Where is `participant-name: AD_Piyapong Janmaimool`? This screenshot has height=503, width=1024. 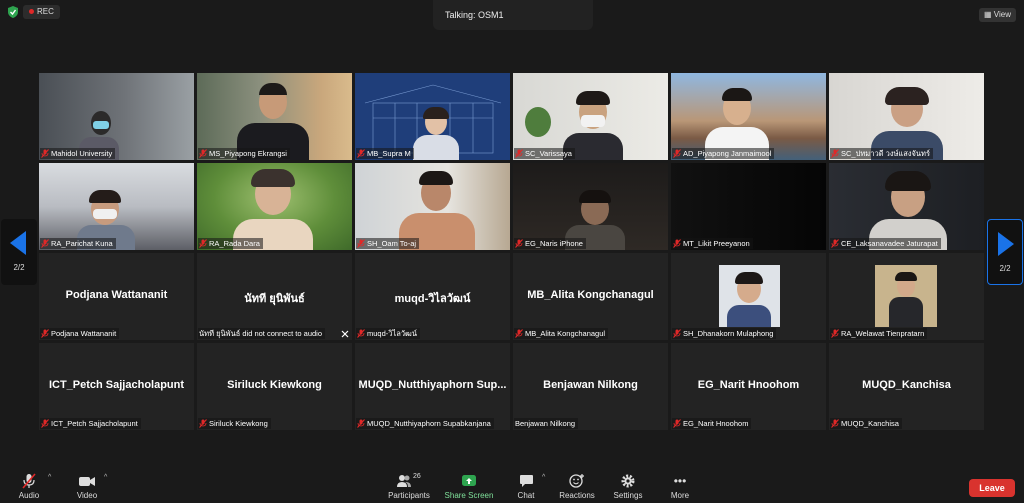 participant-name: AD_Piyapong Janmaimool is located at coordinates (723, 153).